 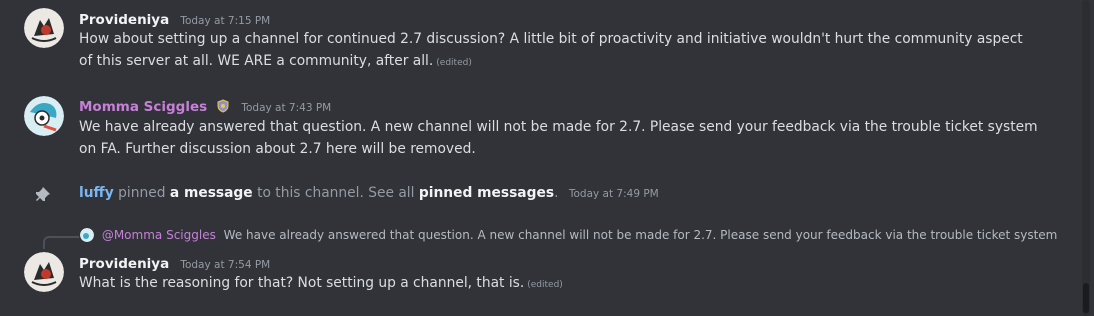 I want to click on message-timestamp: Today at 7:54 PM, so click(x=225, y=265).